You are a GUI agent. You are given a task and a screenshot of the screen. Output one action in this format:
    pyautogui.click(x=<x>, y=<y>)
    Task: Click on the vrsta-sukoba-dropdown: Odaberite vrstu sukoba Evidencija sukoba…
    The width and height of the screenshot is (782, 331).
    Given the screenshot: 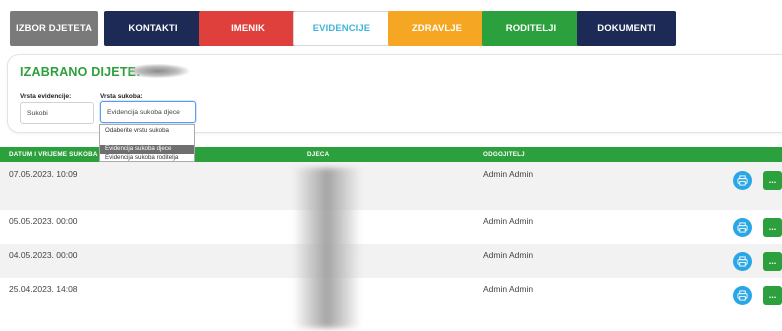 What is the action you would take?
    pyautogui.click(x=147, y=143)
    